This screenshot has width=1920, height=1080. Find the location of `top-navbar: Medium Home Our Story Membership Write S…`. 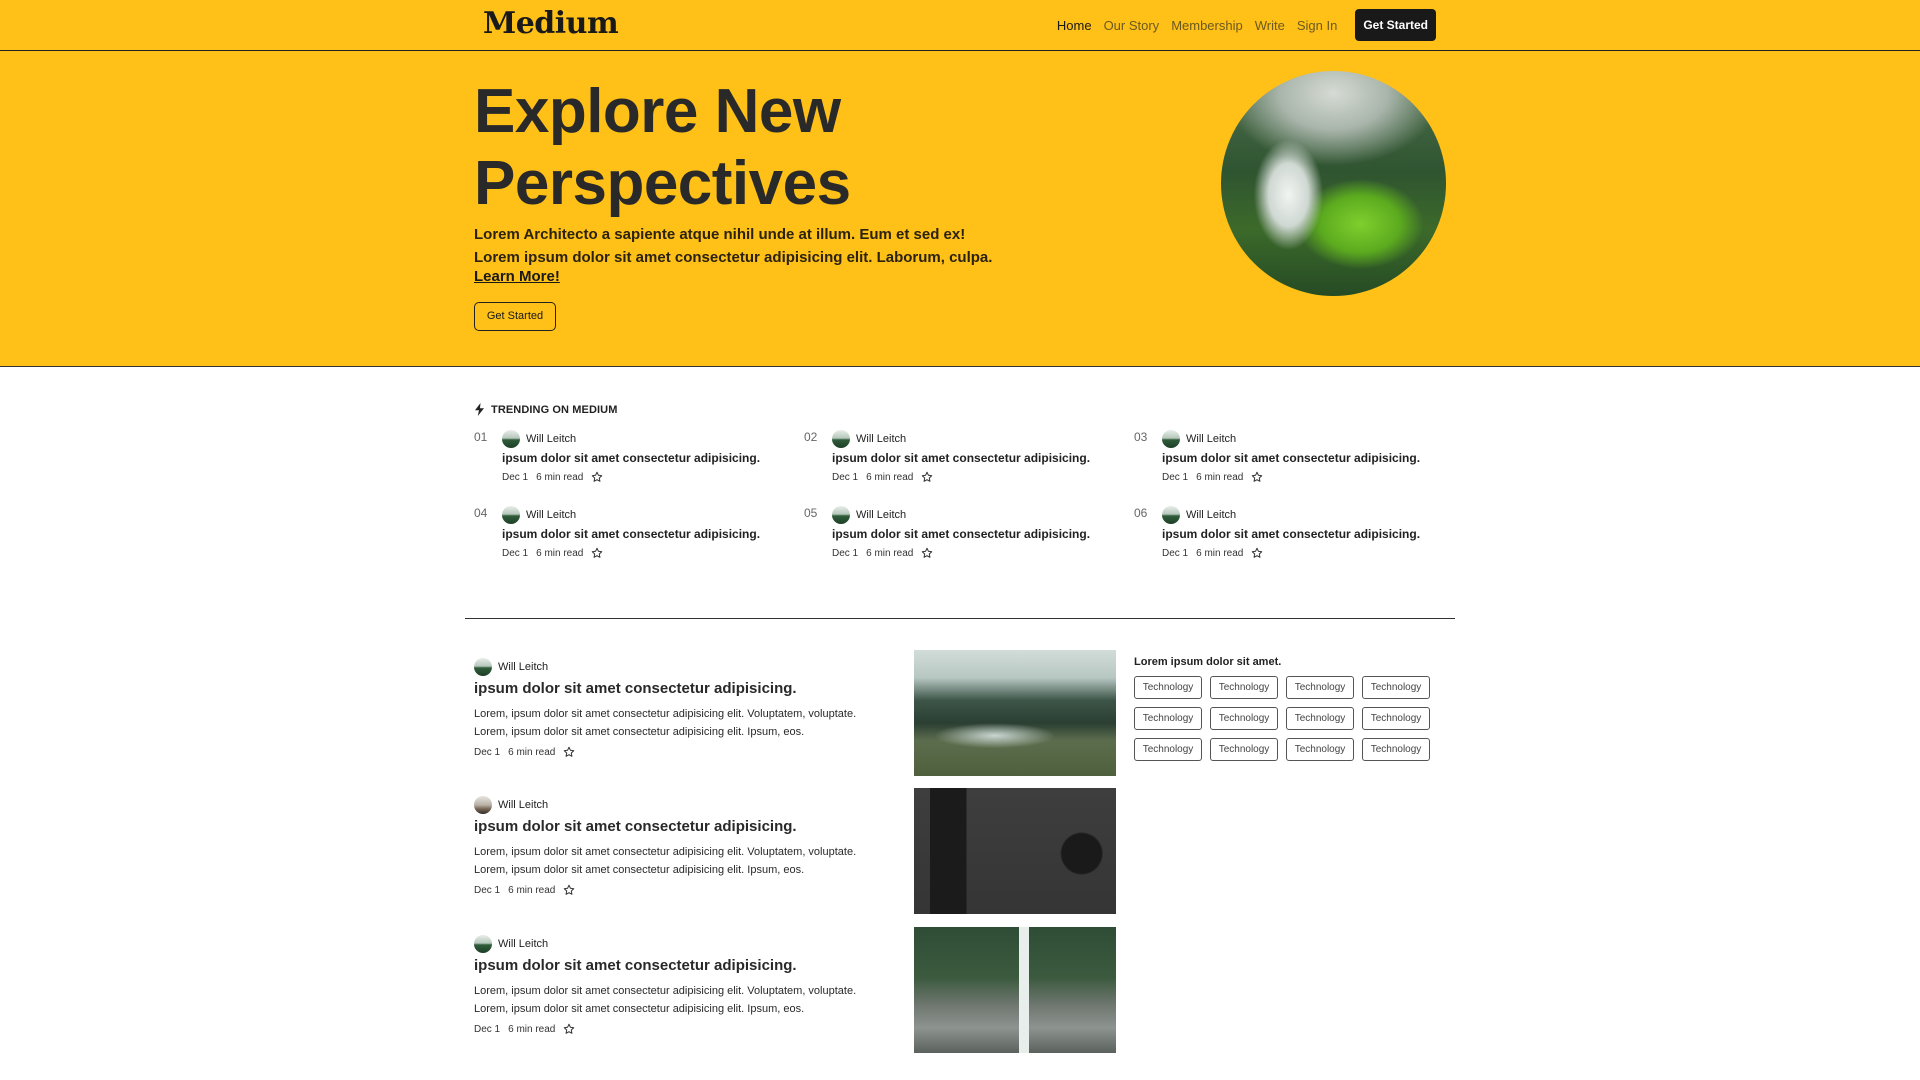

top-navbar: Medium Home Our Story Membership Write S… is located at coordinates (960, 25).